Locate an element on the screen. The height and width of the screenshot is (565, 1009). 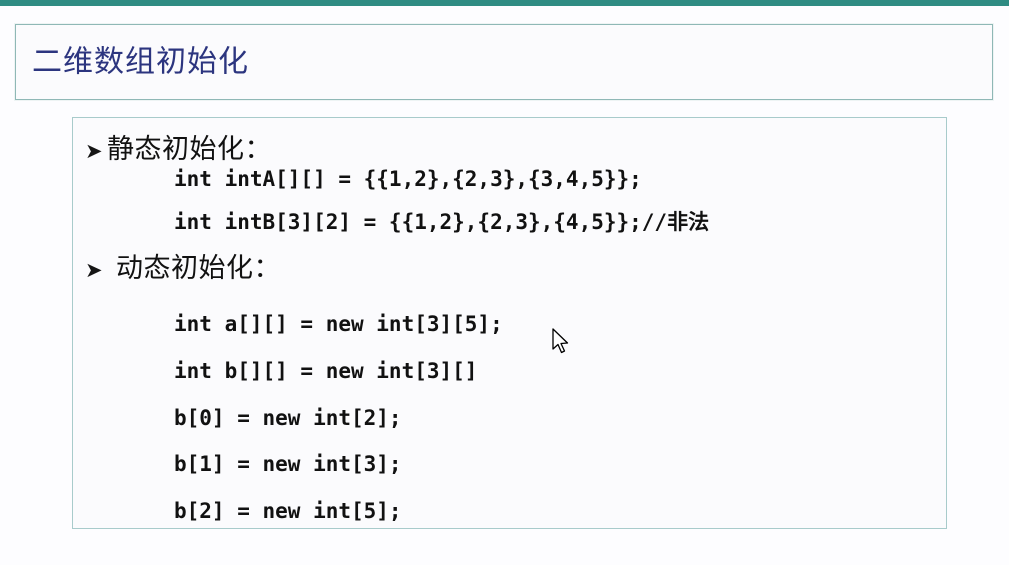
page-title: 二维数组初始化 is located at coordinates (140, 62).